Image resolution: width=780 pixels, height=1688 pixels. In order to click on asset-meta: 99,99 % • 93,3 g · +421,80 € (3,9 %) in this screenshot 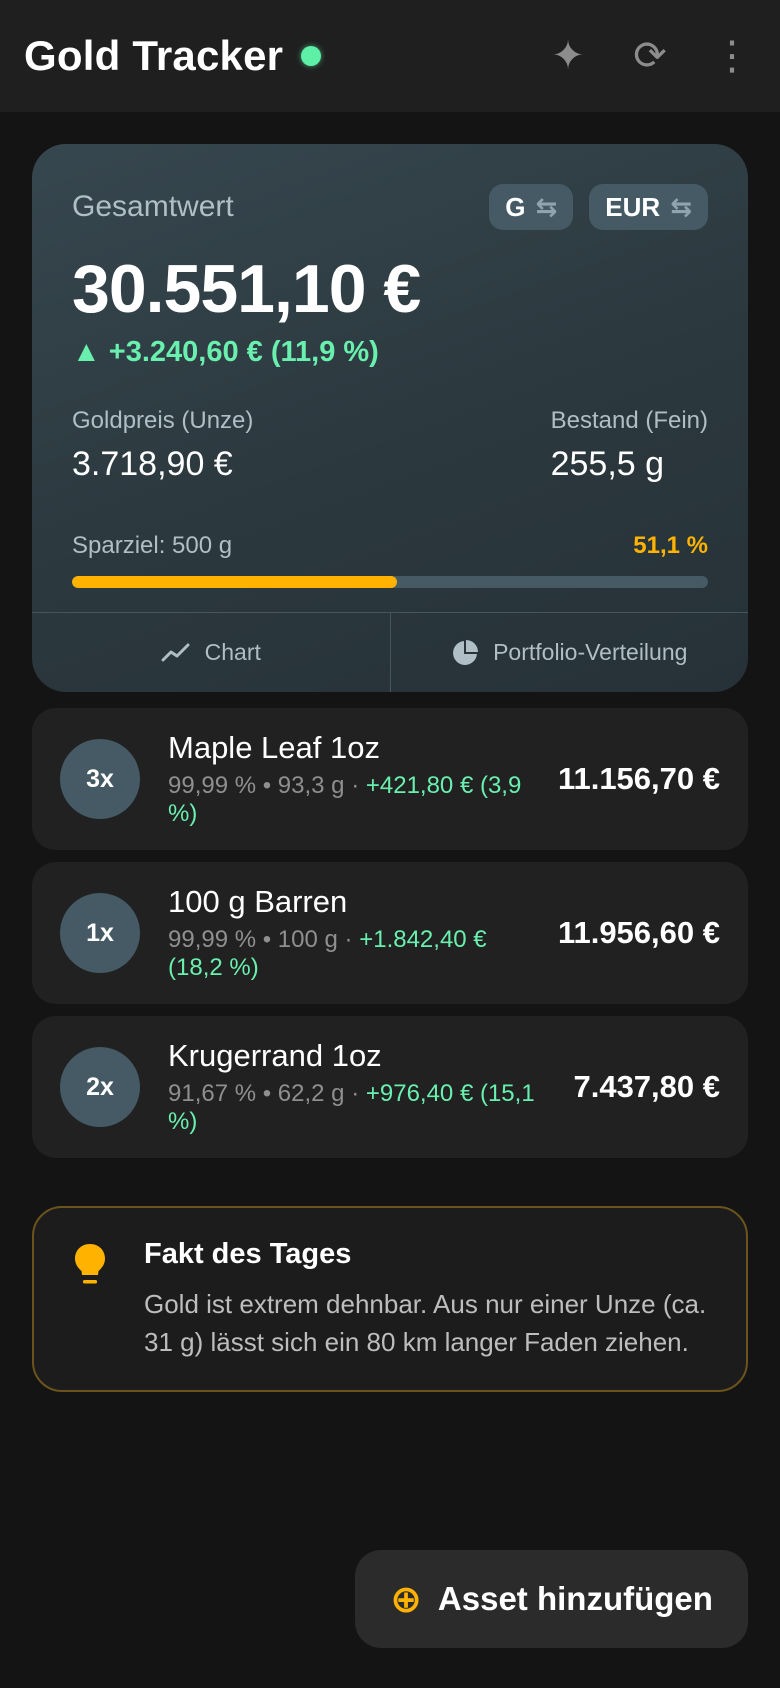, I will do `click(358, 800)`.